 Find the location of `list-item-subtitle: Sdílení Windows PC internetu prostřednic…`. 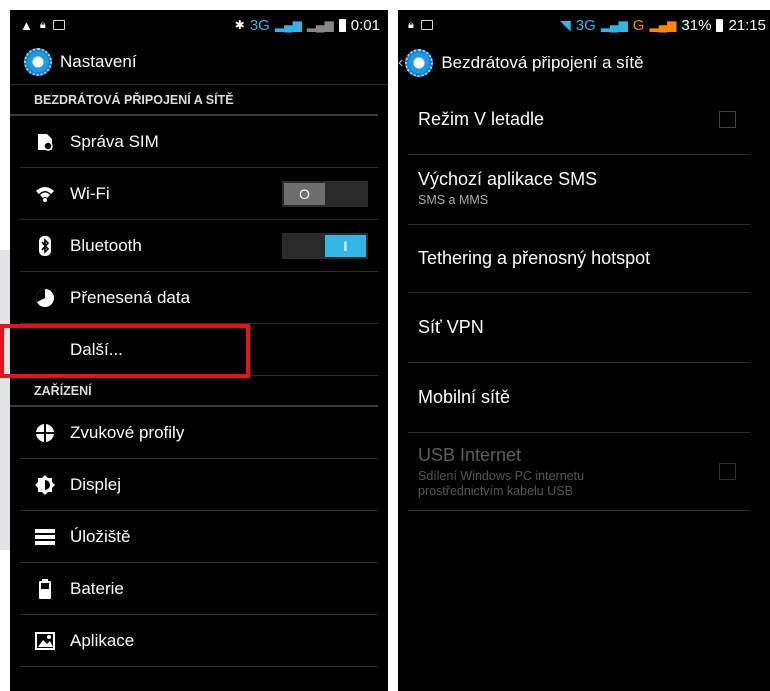

list-item-subtitle: Sdílení Windows PC internetu prostřednic… is located at coordinates (501, 483).